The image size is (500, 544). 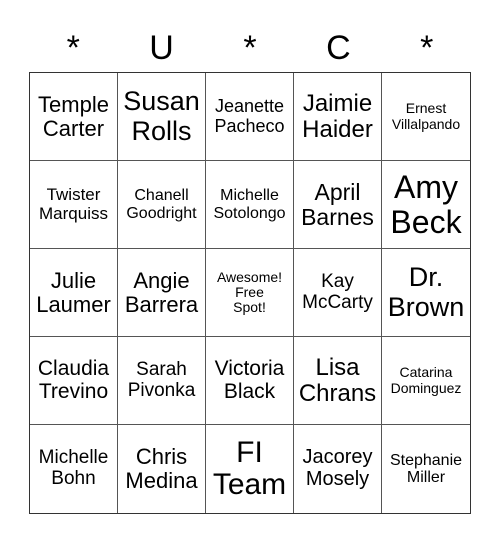 I want to click on bingo-header: * U * C *, so click(x=250, y=48).